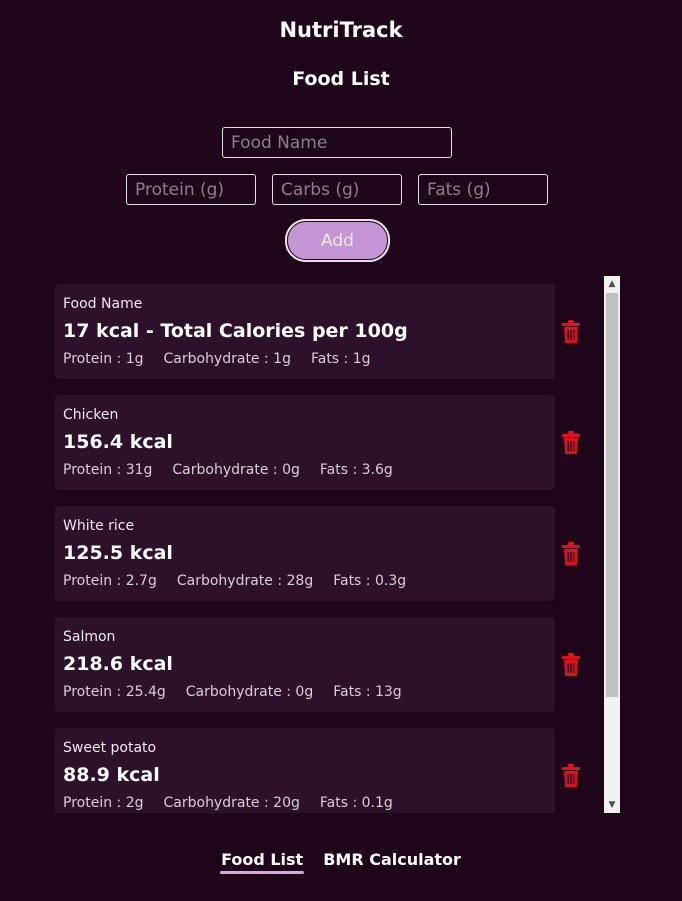 The image size is (682, 901). What do you see at coordinates (392, 862) in the screenshot?
I see `nav-bmr-calculator: BMR Calculator` at bounding box center [392, 862].